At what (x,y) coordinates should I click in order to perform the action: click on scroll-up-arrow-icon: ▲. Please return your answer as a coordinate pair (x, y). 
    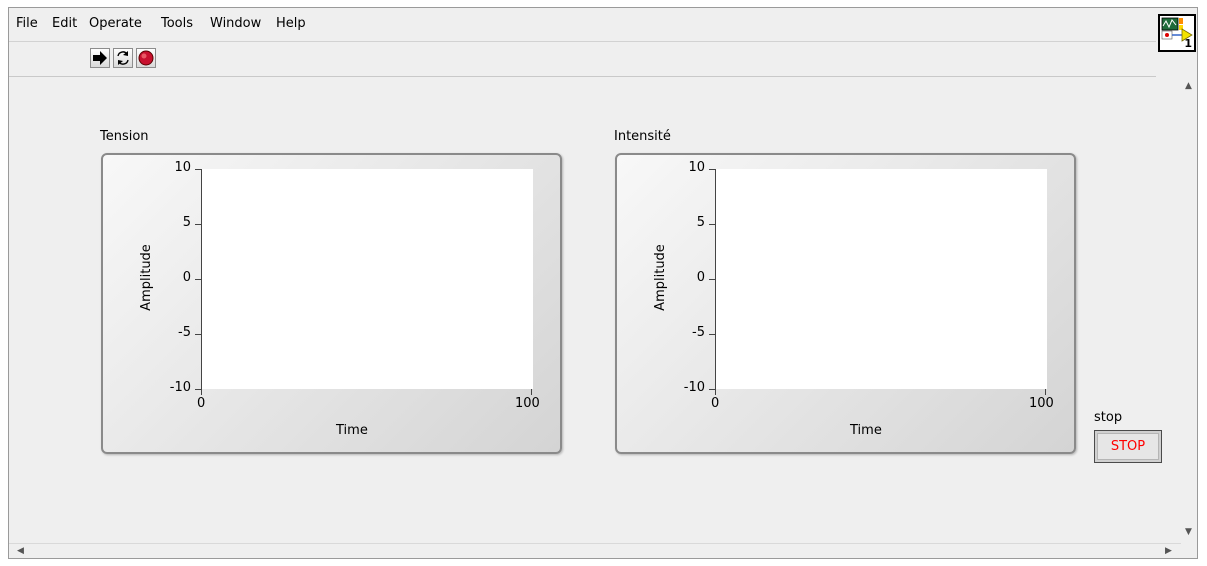
    Looking at the image, I should click on (1188, 86).